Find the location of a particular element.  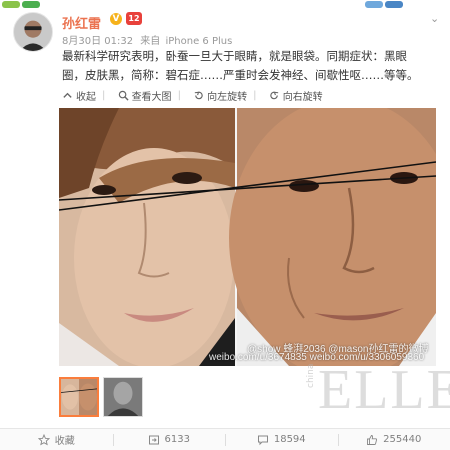

comment-icon is located at coordinates (262, 440).